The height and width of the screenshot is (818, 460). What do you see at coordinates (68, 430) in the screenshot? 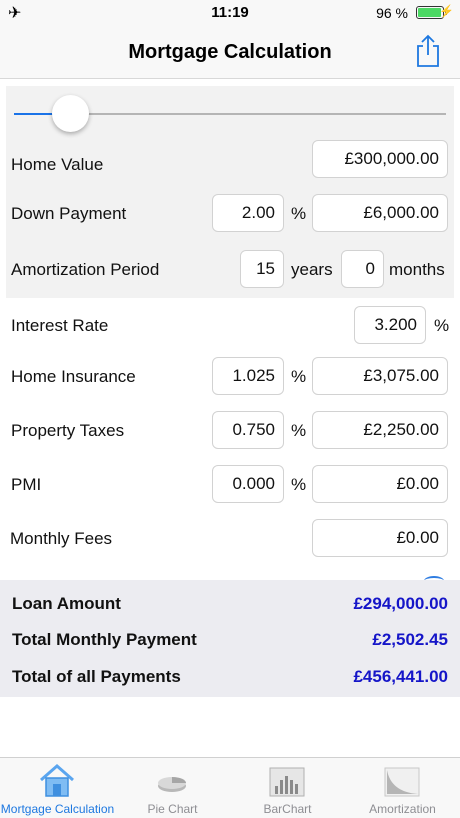
I see `property-taxes-label: Property Taxes` at bounding box center [68, 430].